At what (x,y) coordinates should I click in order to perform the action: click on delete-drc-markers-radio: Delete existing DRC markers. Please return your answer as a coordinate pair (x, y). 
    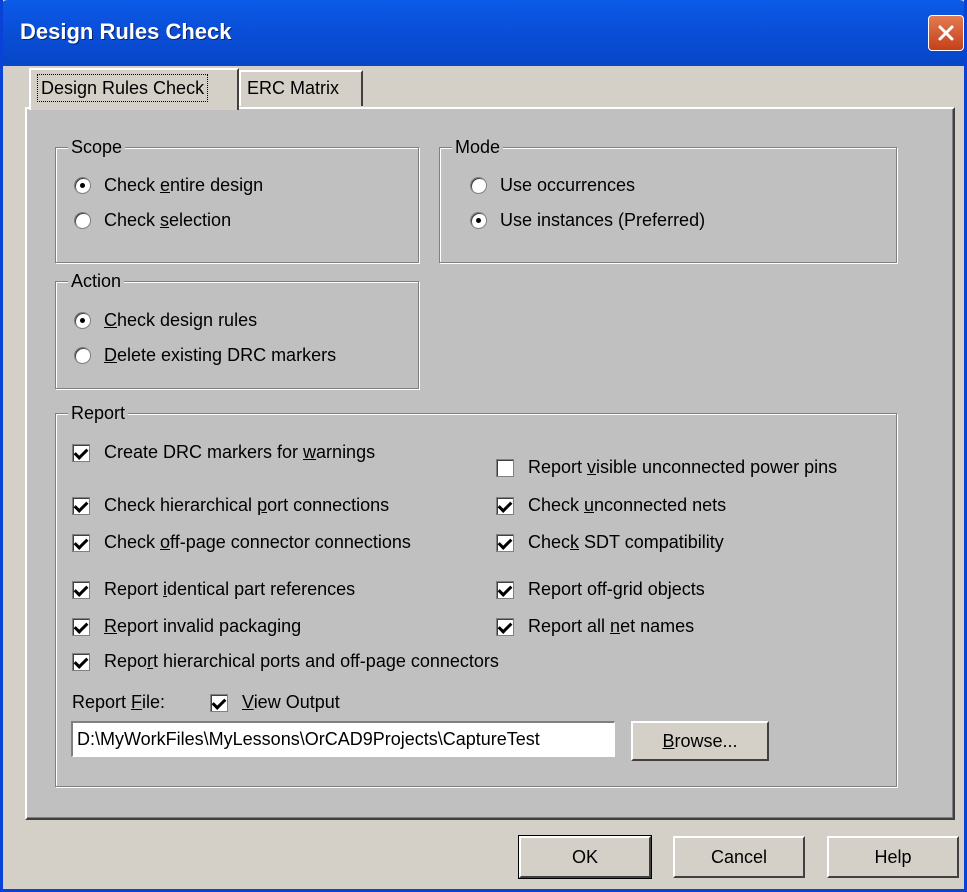
    Looking at the image, I should click on (205, 355).